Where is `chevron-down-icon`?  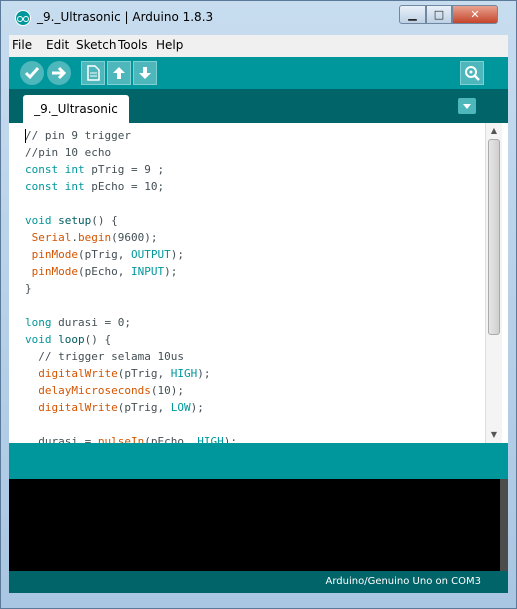
chevron-down-icon is located at coordinates (467, 106).